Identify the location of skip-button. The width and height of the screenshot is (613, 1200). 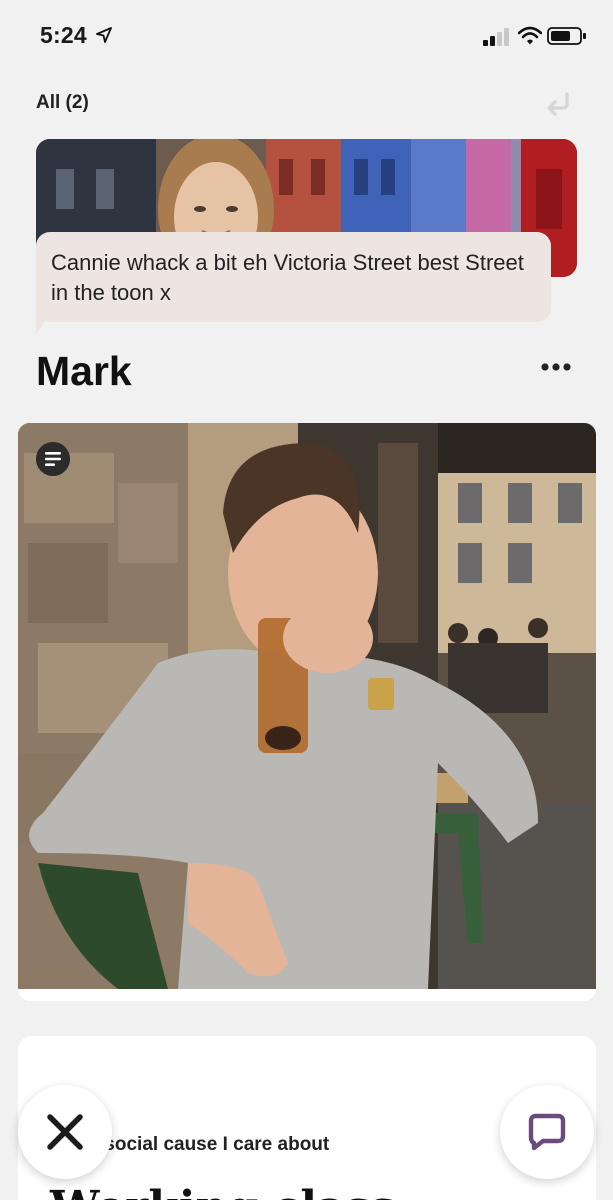
(65, 1132).